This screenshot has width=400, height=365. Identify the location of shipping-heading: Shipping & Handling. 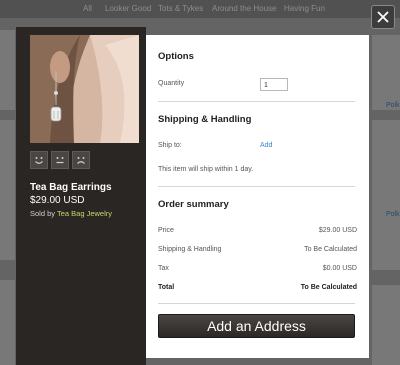
(205, 119).